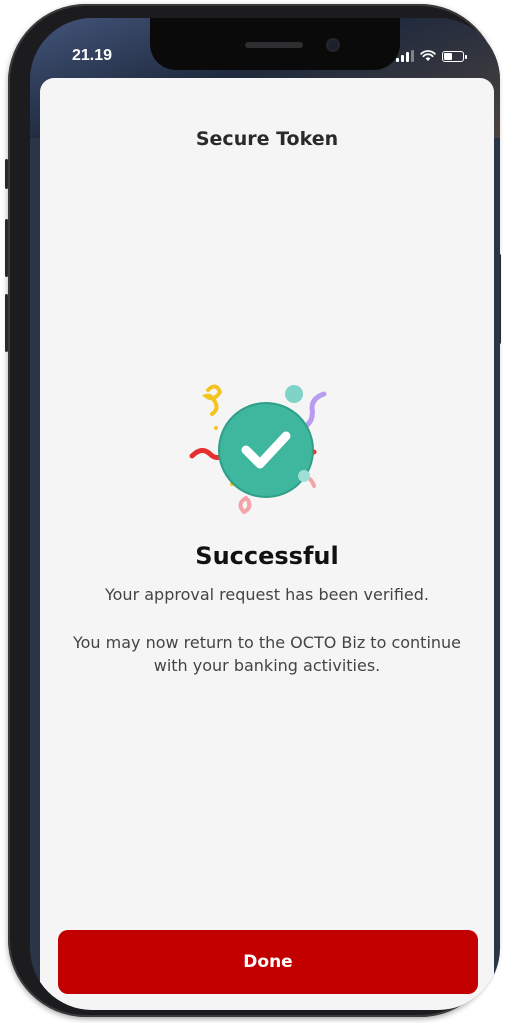 The height and width of the screenshot is (1023, 508). I want to click on page-title: Secure Token, so click(267, 139).